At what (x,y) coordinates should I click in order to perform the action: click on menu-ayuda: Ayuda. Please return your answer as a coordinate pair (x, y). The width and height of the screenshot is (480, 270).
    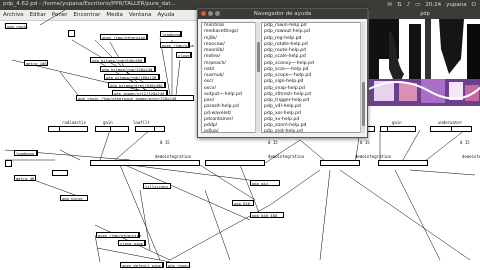
    Looking at the image, I should click on (166, 15).